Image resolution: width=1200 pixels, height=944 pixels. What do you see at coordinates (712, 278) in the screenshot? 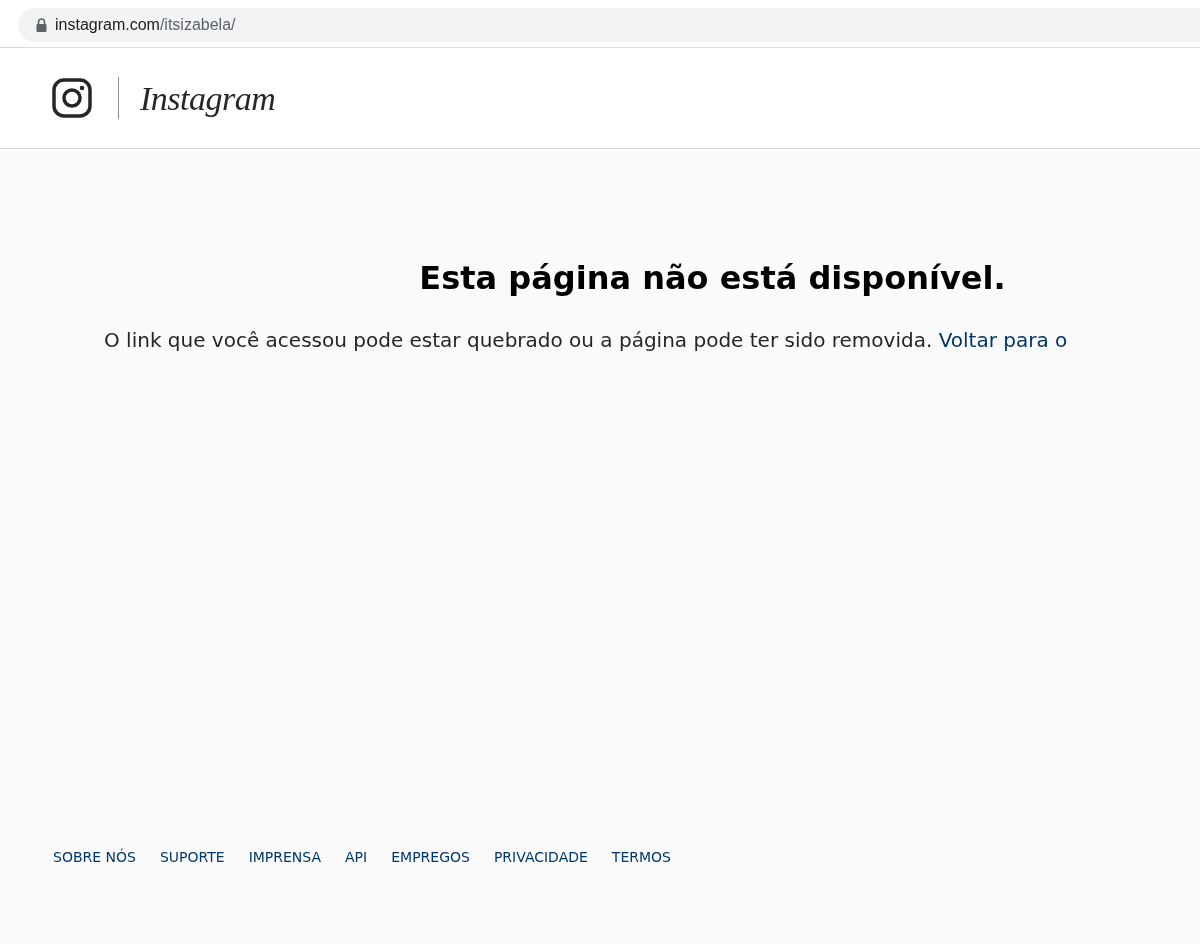
I see `error-title: Esta página não está disponível.` at bounding box center [712, 278].